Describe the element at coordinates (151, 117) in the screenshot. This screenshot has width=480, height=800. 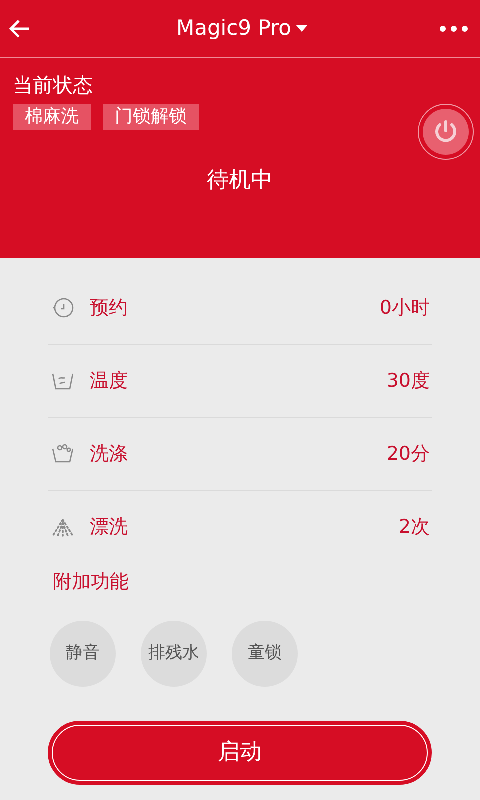
I see `status-tag: 门锁解锁` at that location.